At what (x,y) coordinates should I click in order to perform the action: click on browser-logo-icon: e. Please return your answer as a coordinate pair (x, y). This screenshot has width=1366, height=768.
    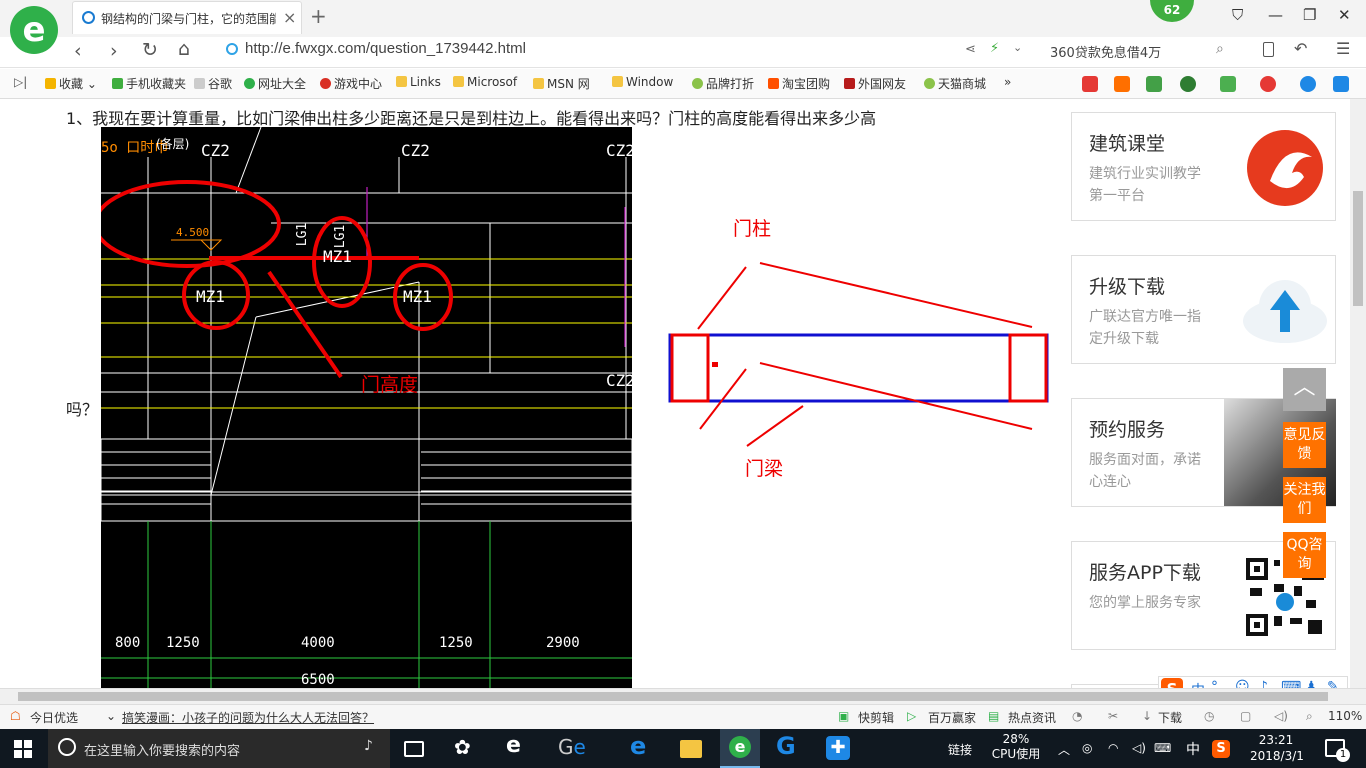
    Looking at the image, I should click on (34, 30).